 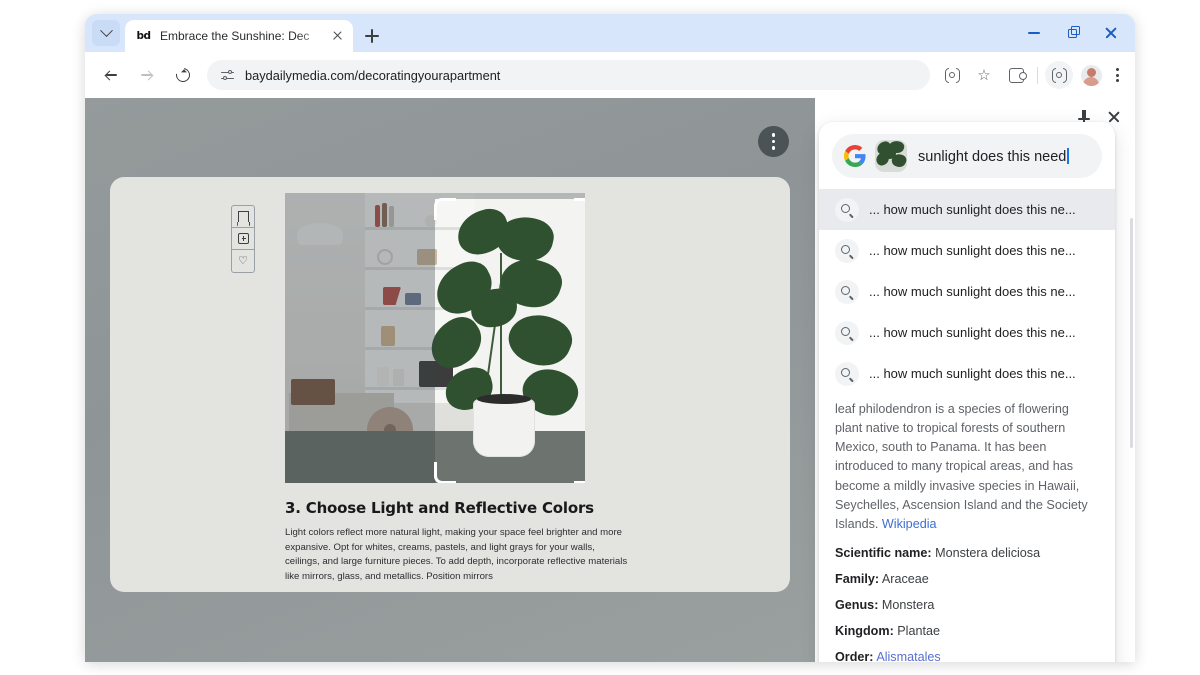 I want to click on fact-value: Araceae, so click(x=905, y=578).